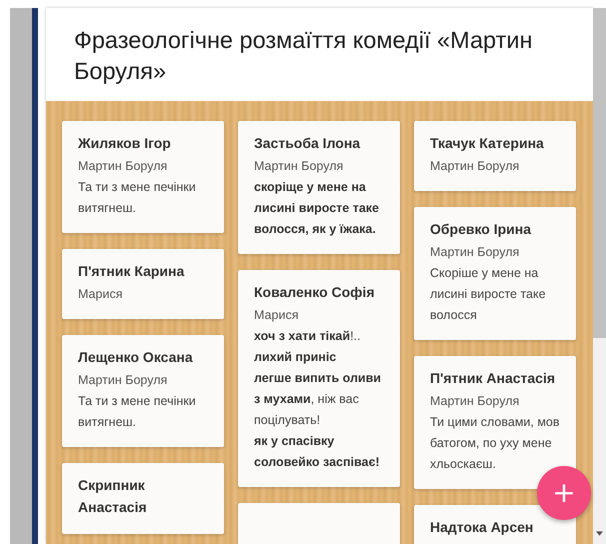 This screenshot has height=544, width=606. I want to click on post-author: П'ятник Карина, so click(132, 271).